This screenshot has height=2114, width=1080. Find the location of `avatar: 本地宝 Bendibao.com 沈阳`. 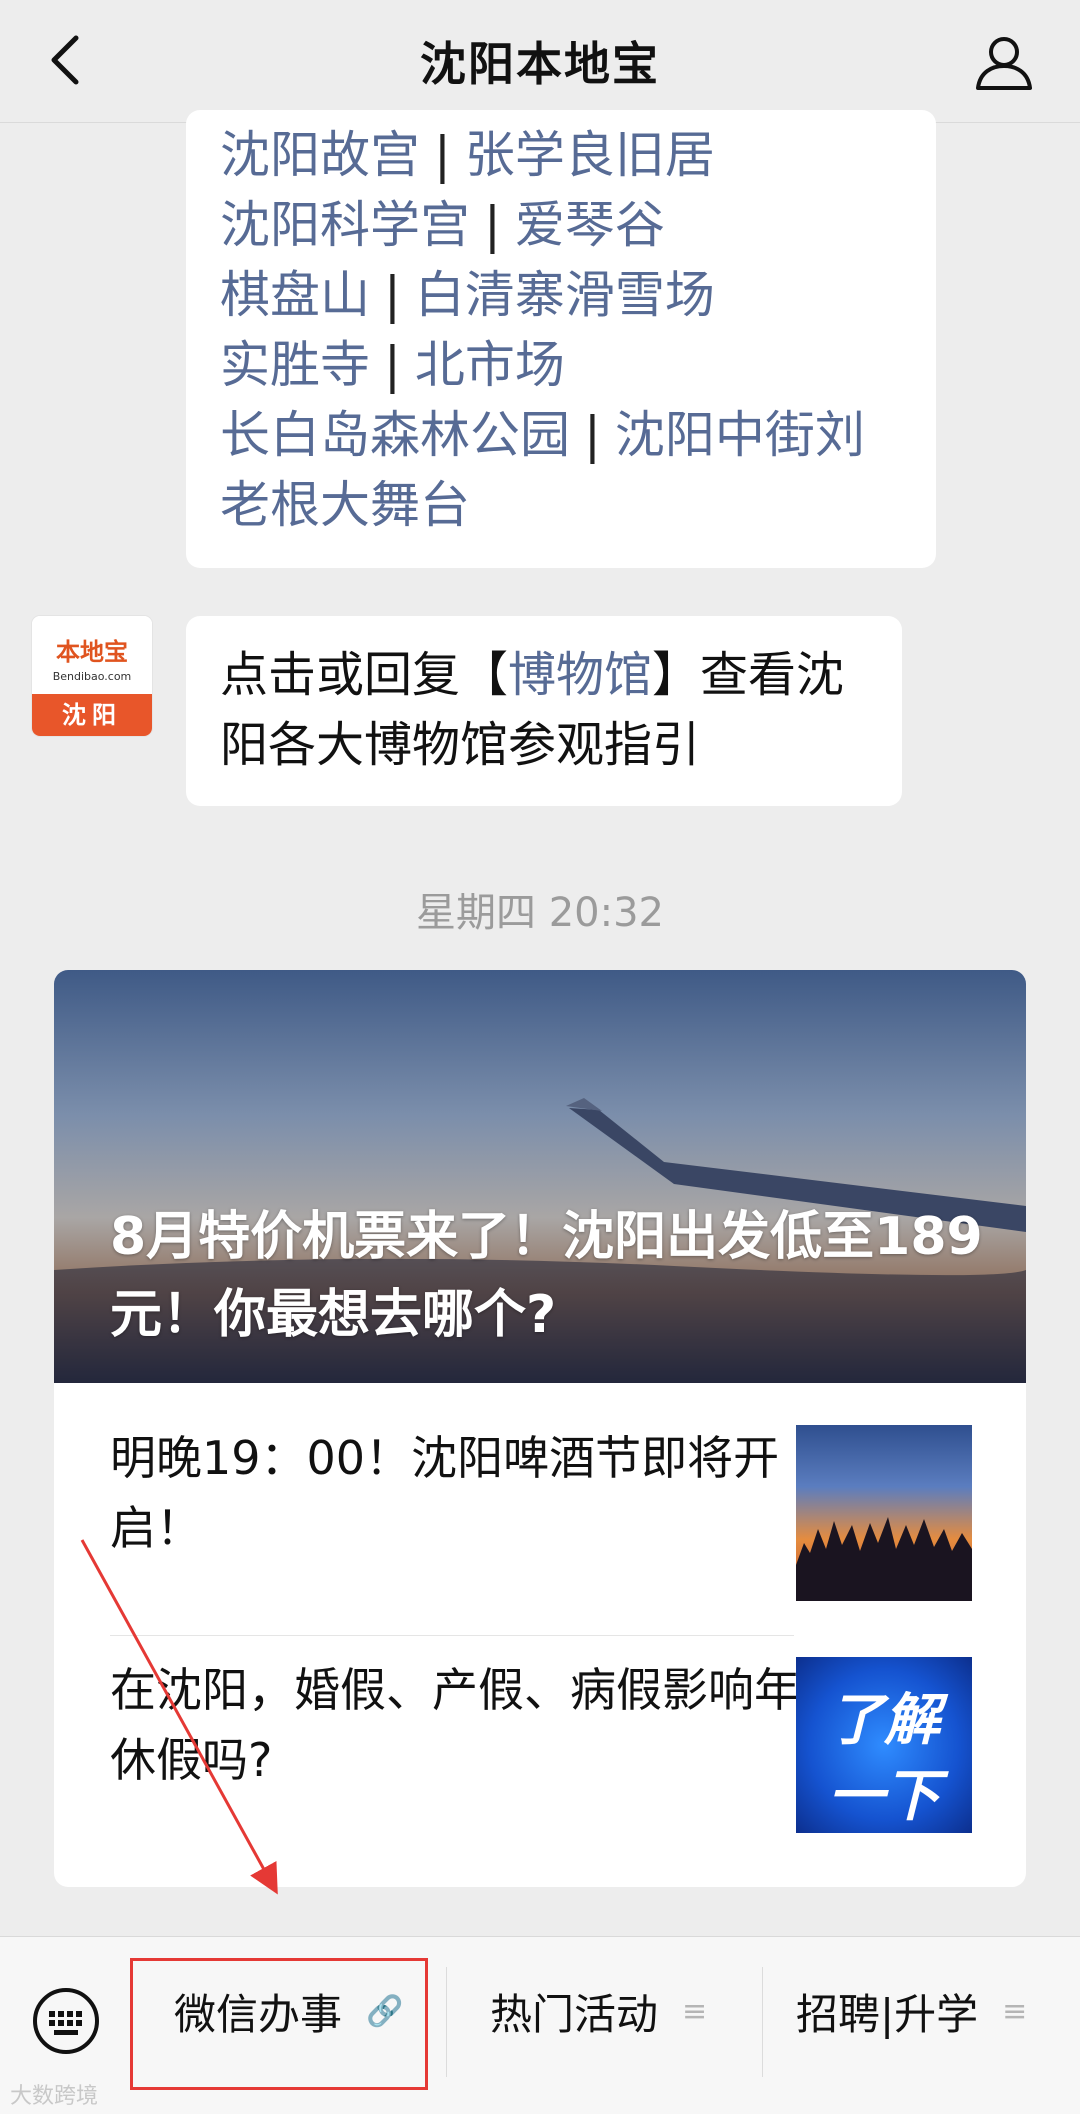

avatar: 本地宝 Bendibao.com 沈阳 is located at coordinates (92, 676).